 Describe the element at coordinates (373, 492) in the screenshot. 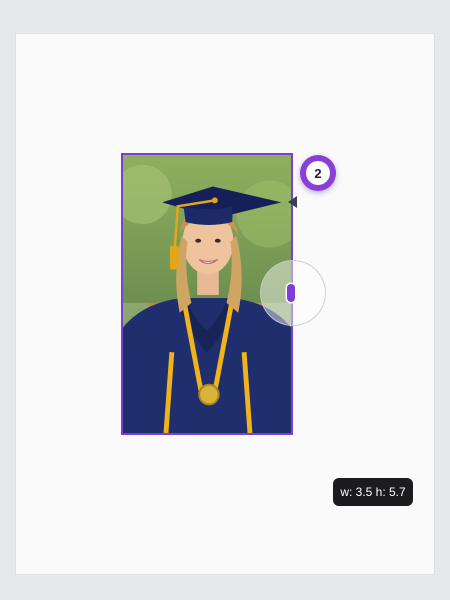

I see `dimension-tooltip: w: 3.5 h: 5.7` at that location.